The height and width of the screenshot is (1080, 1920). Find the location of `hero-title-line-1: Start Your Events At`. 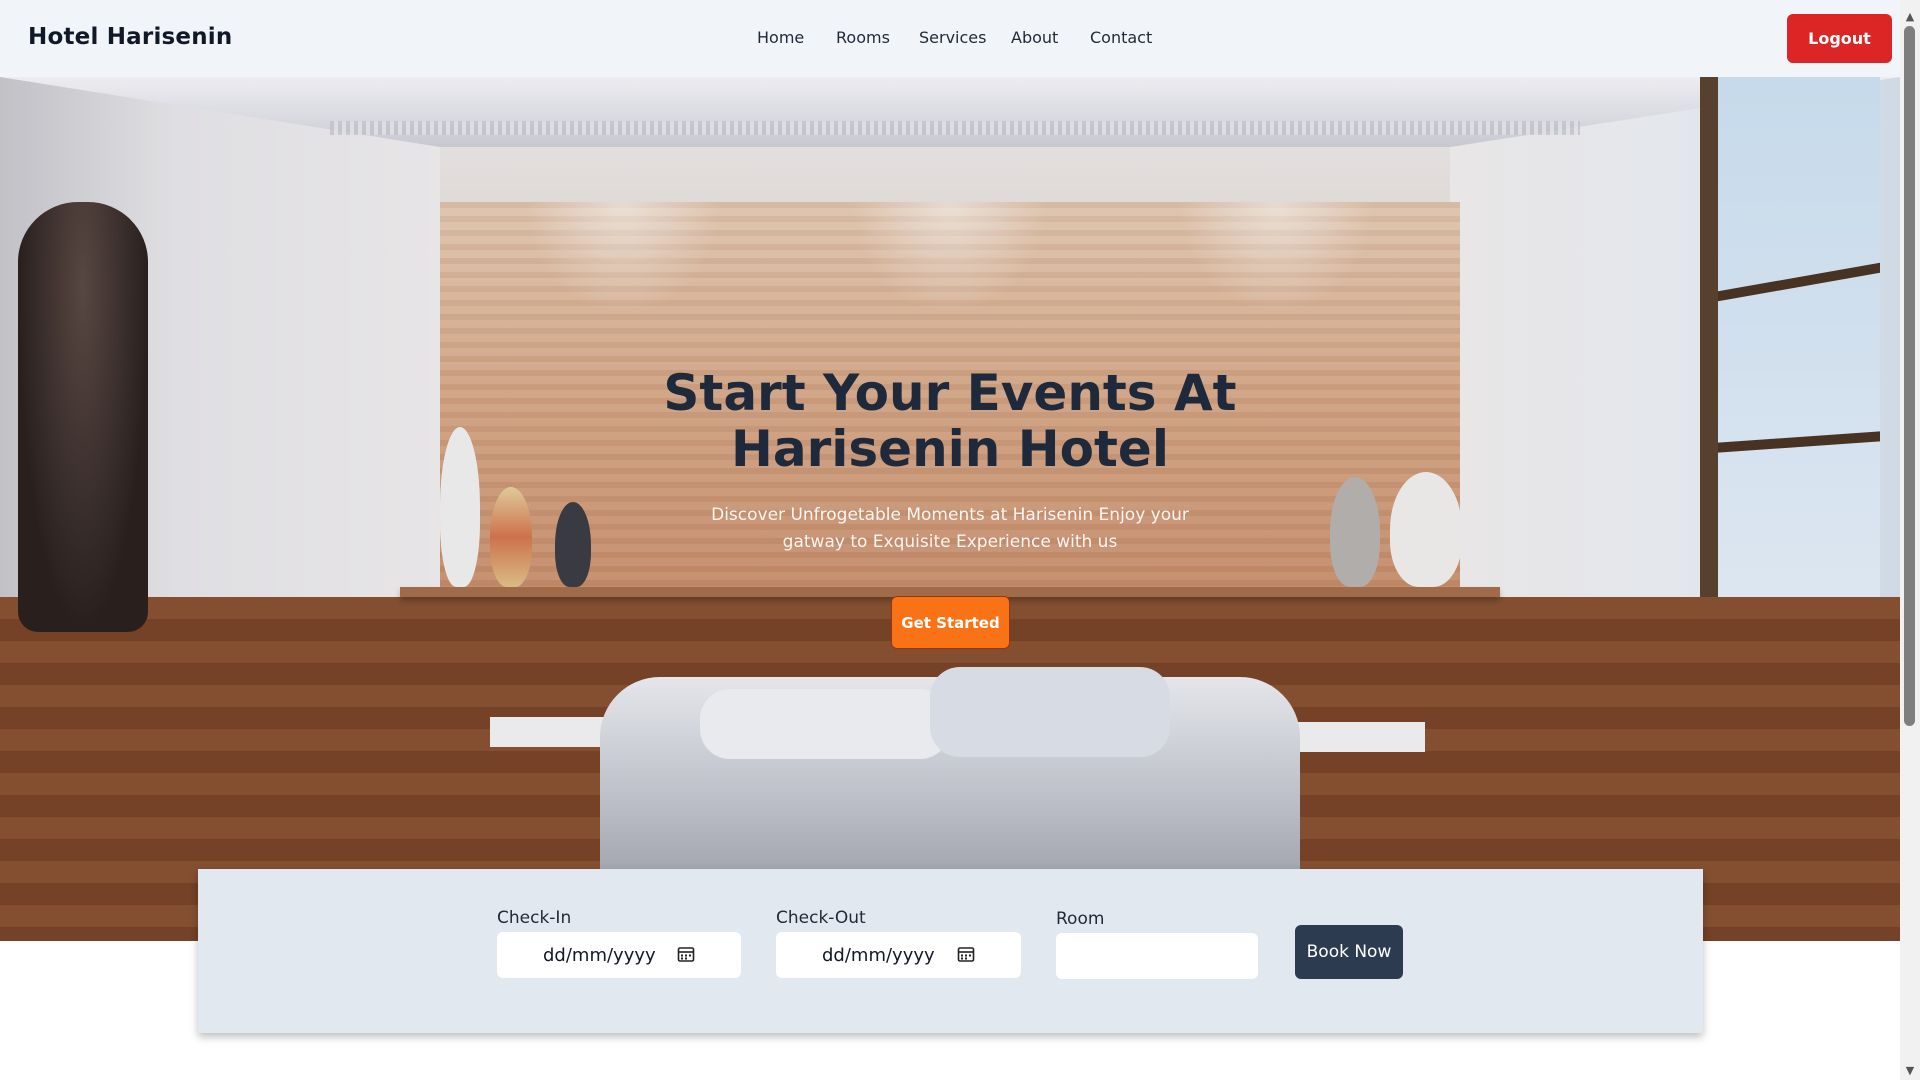

hero-title-line-1: Start Your Events At is located at coordinates (950, 393).